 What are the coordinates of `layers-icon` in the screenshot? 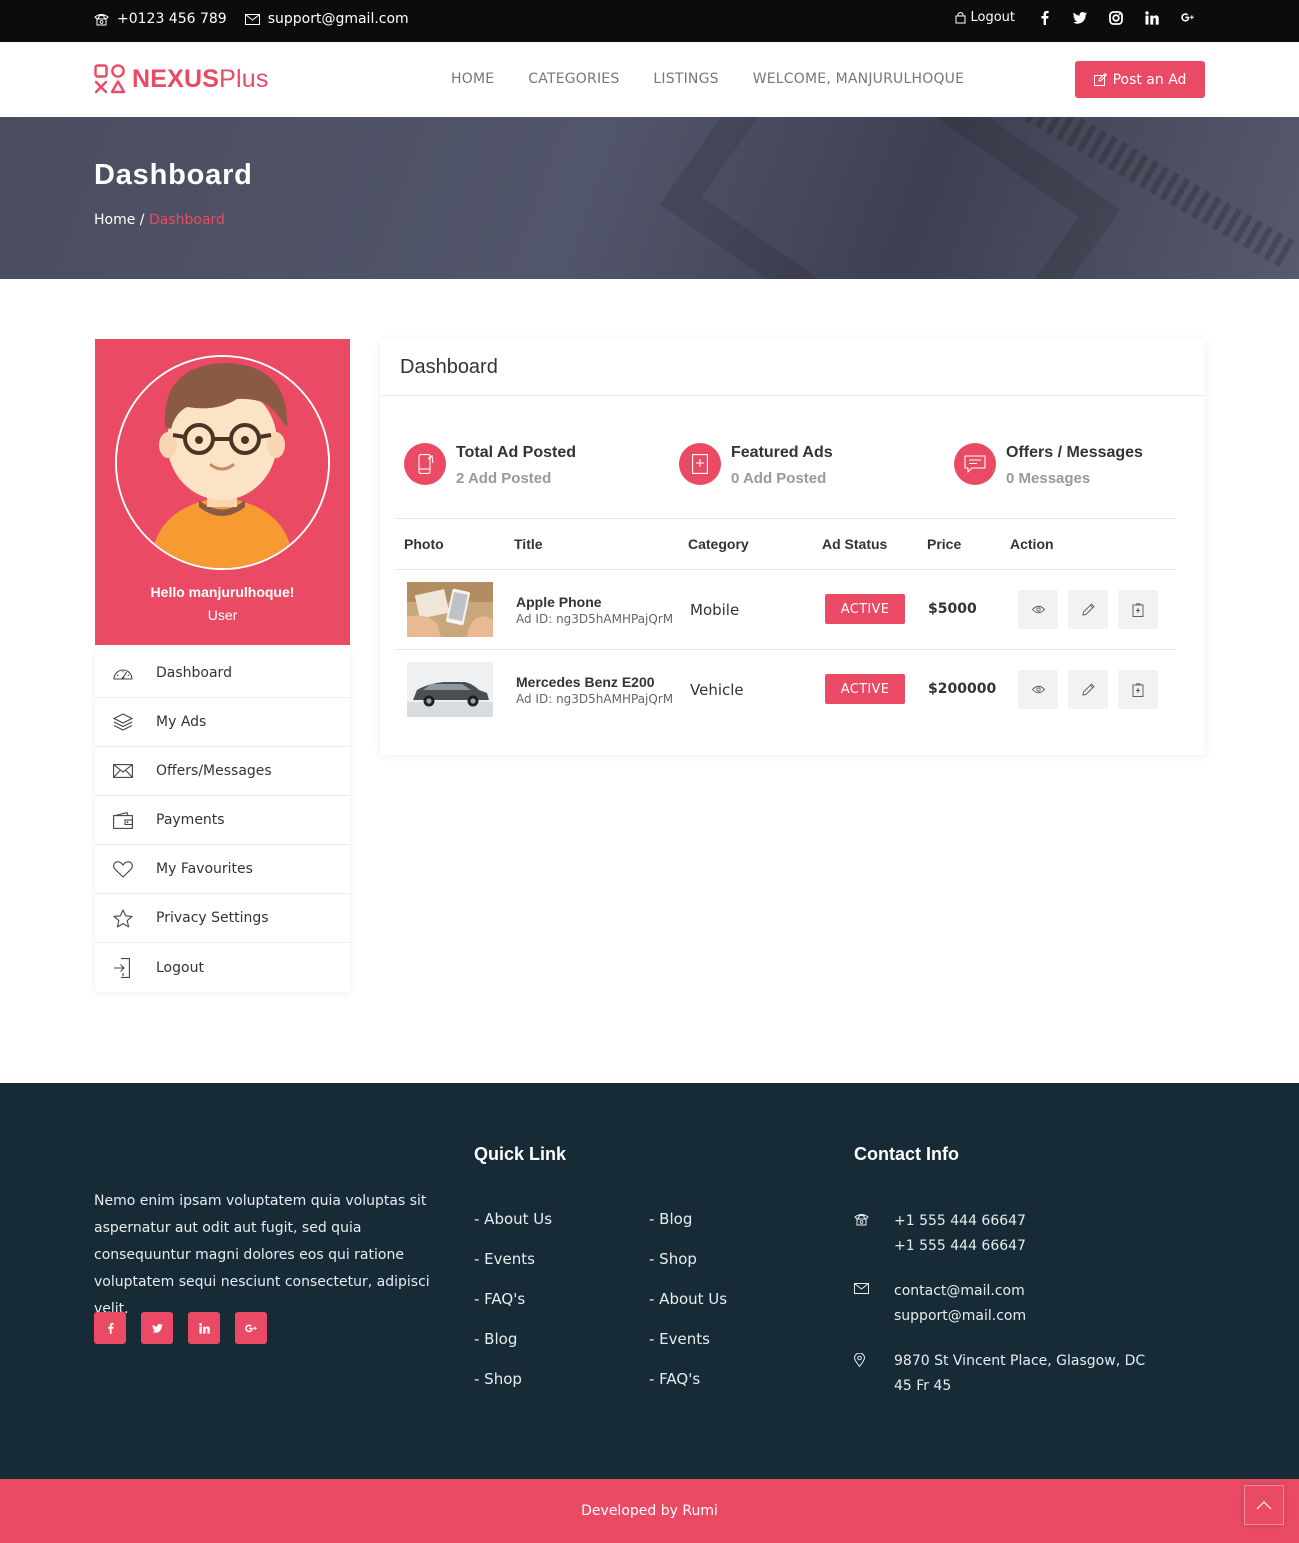 It's located at (123, 722).